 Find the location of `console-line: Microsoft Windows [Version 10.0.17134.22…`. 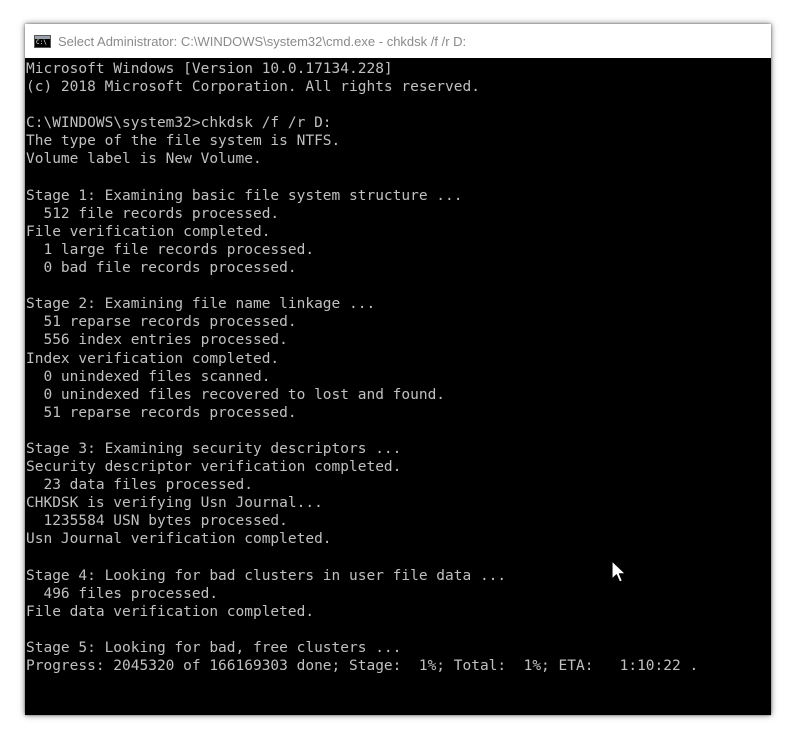

console-line: Microsoft Windows [Version 10.0.17134.22… is located at coordinates (209, 69).